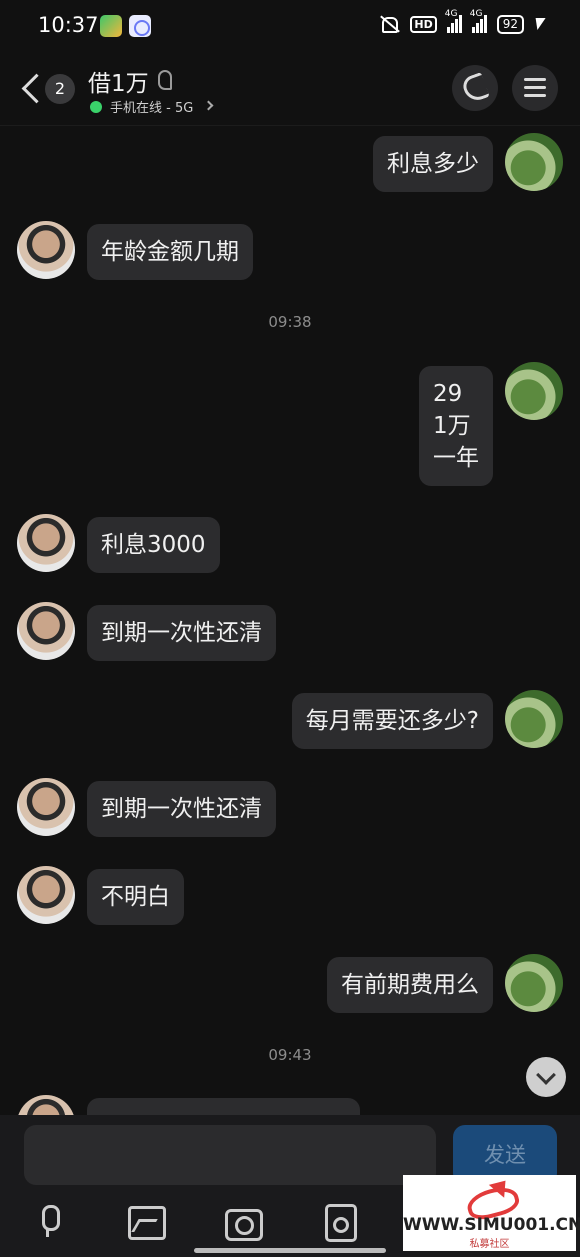 This screenshot has height=1257, width=580. I want to click on message-bubble-incoming, so click(223, 1106).